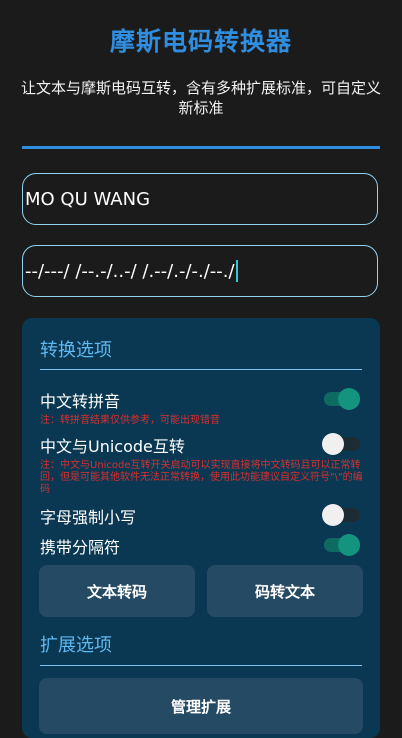  Describe the element at coordinates (112, 446) in the screenshot. I see `unicode-label: 中文与Unicode互转` at that location.